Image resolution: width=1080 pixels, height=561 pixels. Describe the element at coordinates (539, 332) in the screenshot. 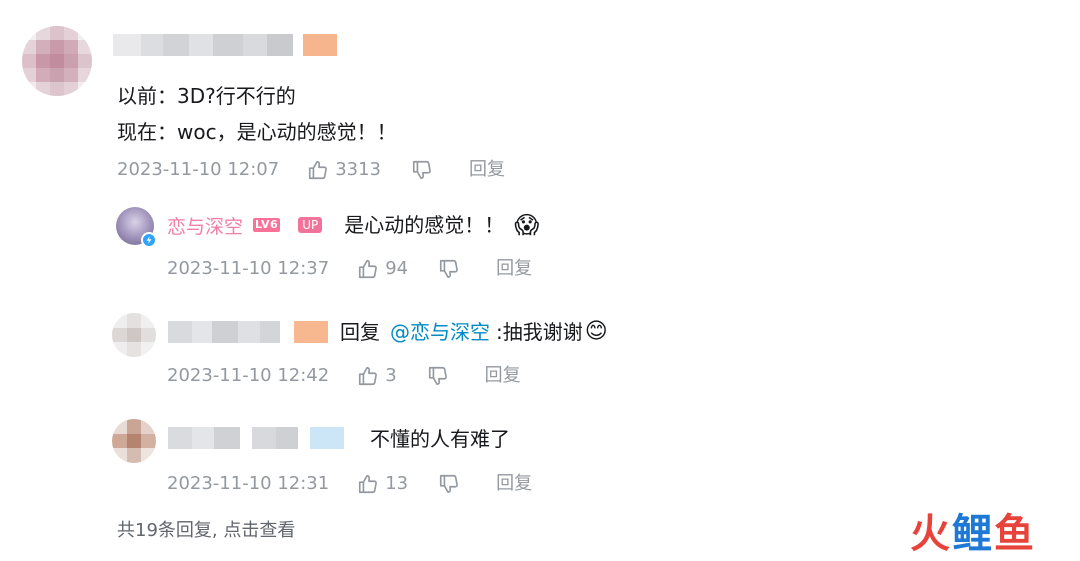

I see `reply-text: :抽我谢谢` at that location.